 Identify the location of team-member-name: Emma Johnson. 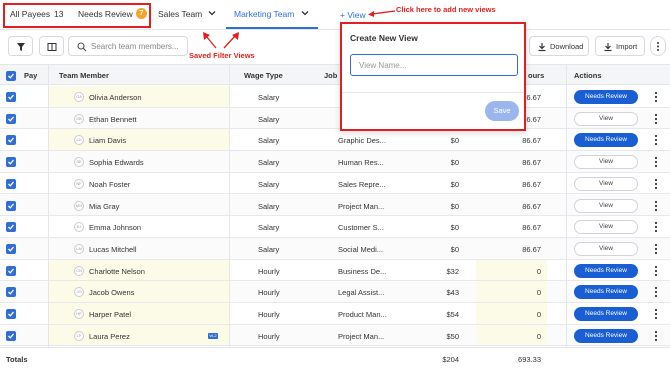
(115, 227).